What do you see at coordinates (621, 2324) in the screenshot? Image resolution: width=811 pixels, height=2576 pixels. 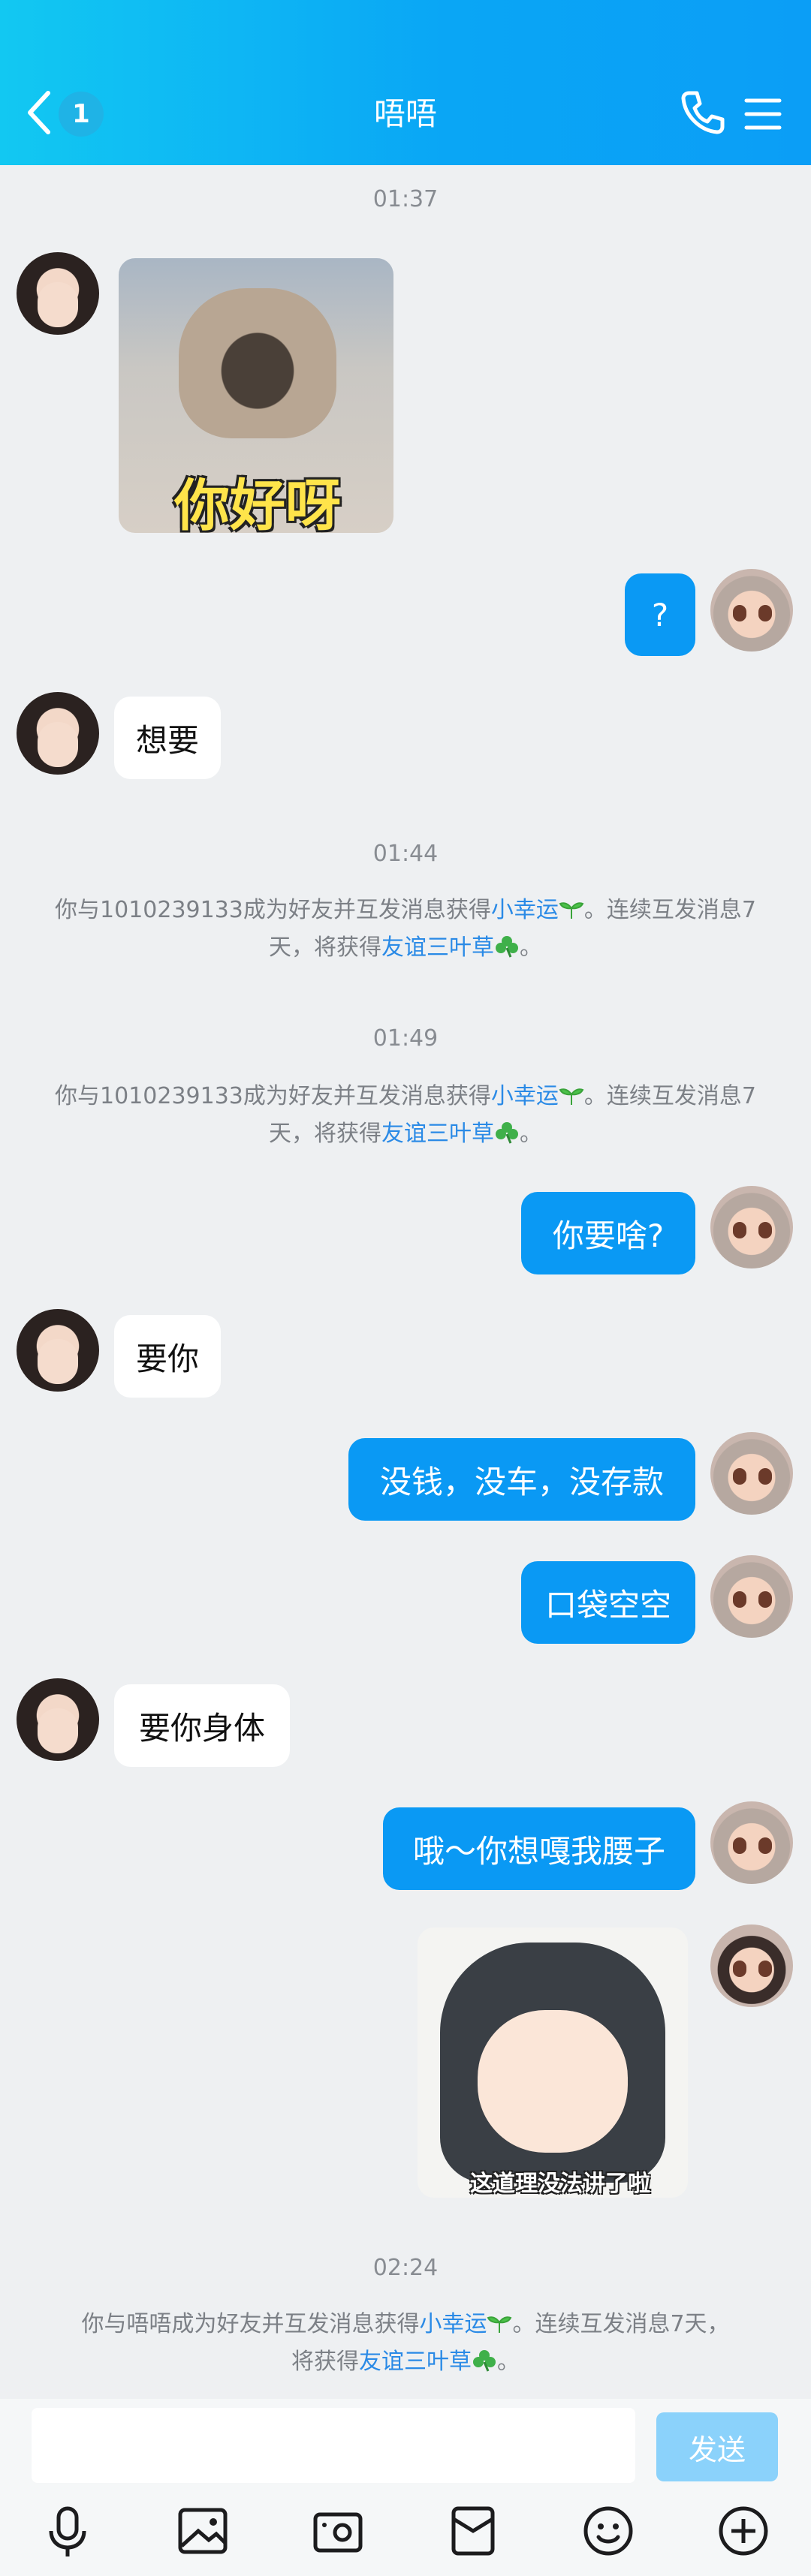 I see `notice-text: 。连续互发消息7天，` at bounding box center [621, 2324].